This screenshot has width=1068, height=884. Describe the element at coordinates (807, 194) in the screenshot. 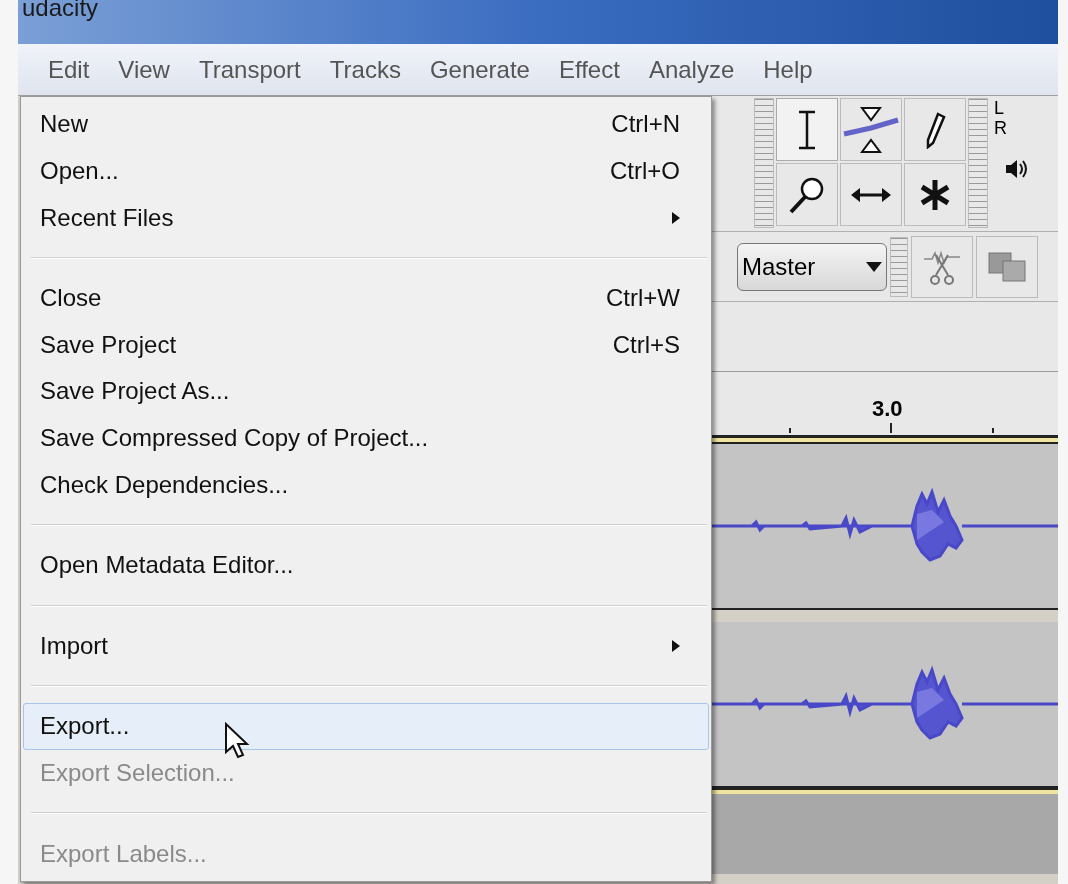

I see `zoom-tool-button` at that location.